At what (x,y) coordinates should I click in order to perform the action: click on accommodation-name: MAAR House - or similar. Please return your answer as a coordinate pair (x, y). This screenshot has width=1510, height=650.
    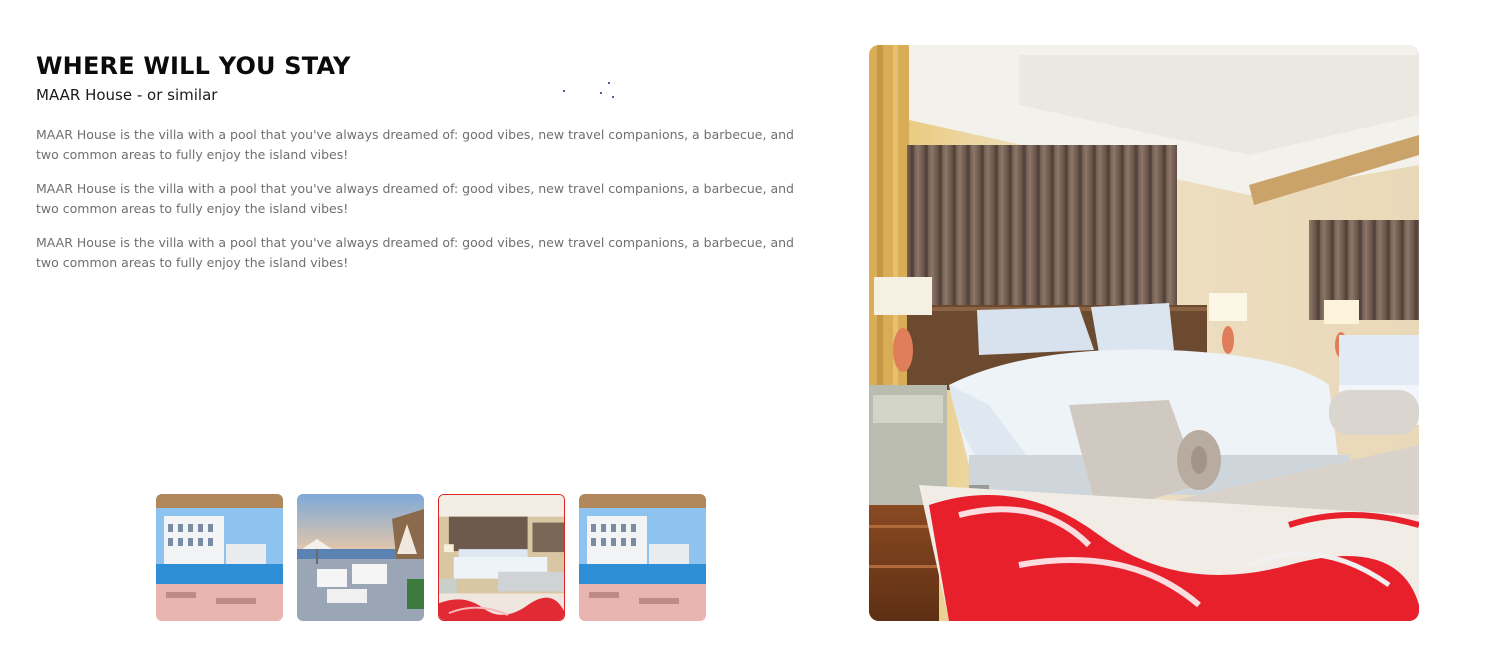
    Looking at the image, I should click on (127, 95).